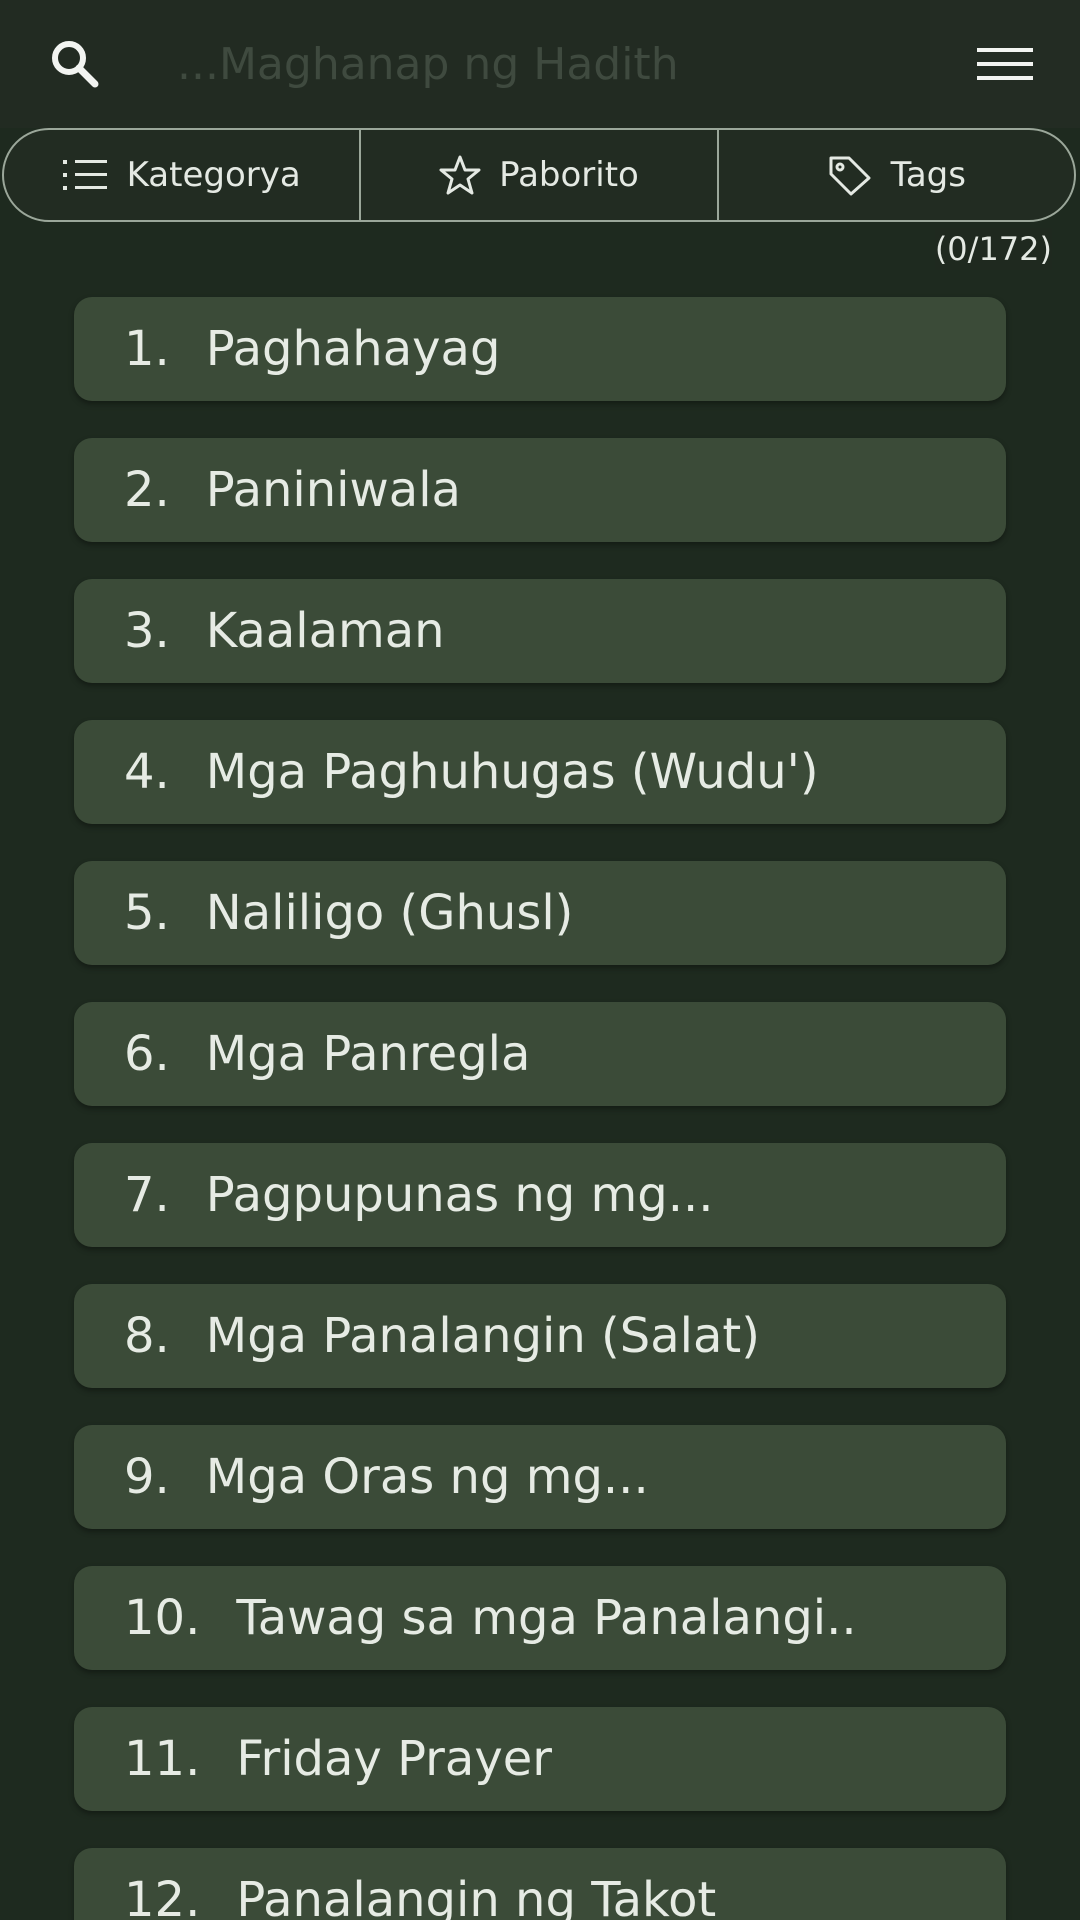  Describe the element at coordinates (147, 349) in the screenshot. I see `category-number: 1.` at that location.